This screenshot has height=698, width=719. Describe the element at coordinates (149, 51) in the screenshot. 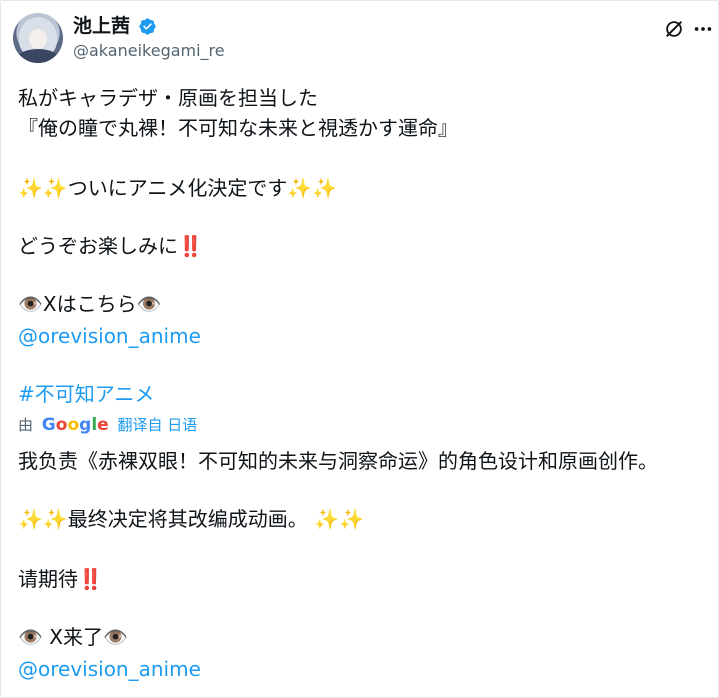

I see `user-handle: @akaneikegami_re` at that location.